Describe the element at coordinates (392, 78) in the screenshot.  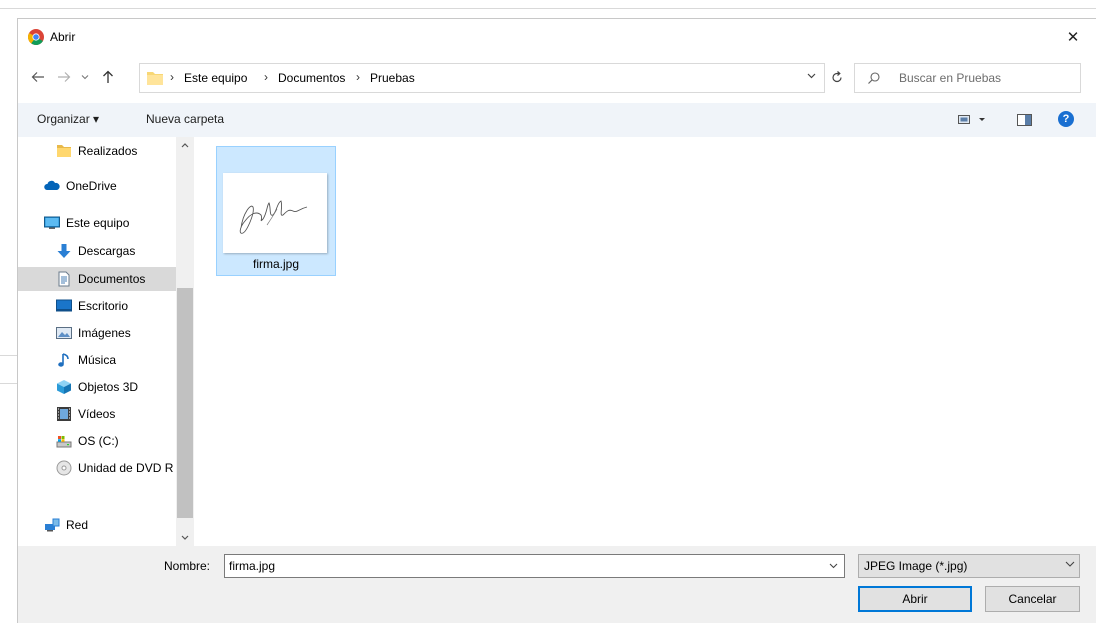
I see `breadcrumb-pruebas: Pruebas` at that location.